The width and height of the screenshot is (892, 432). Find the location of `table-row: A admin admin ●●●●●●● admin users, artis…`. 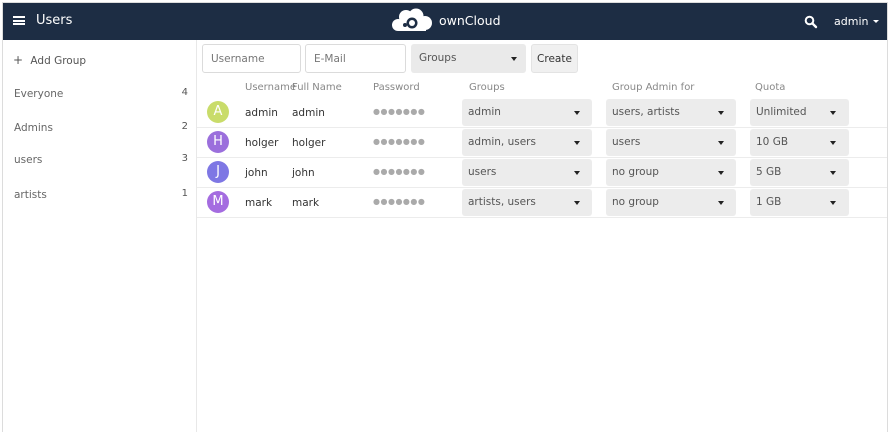

table-row: A admin admin ●●●●●●● admin users, artis… is located at coordinates (542, 113).